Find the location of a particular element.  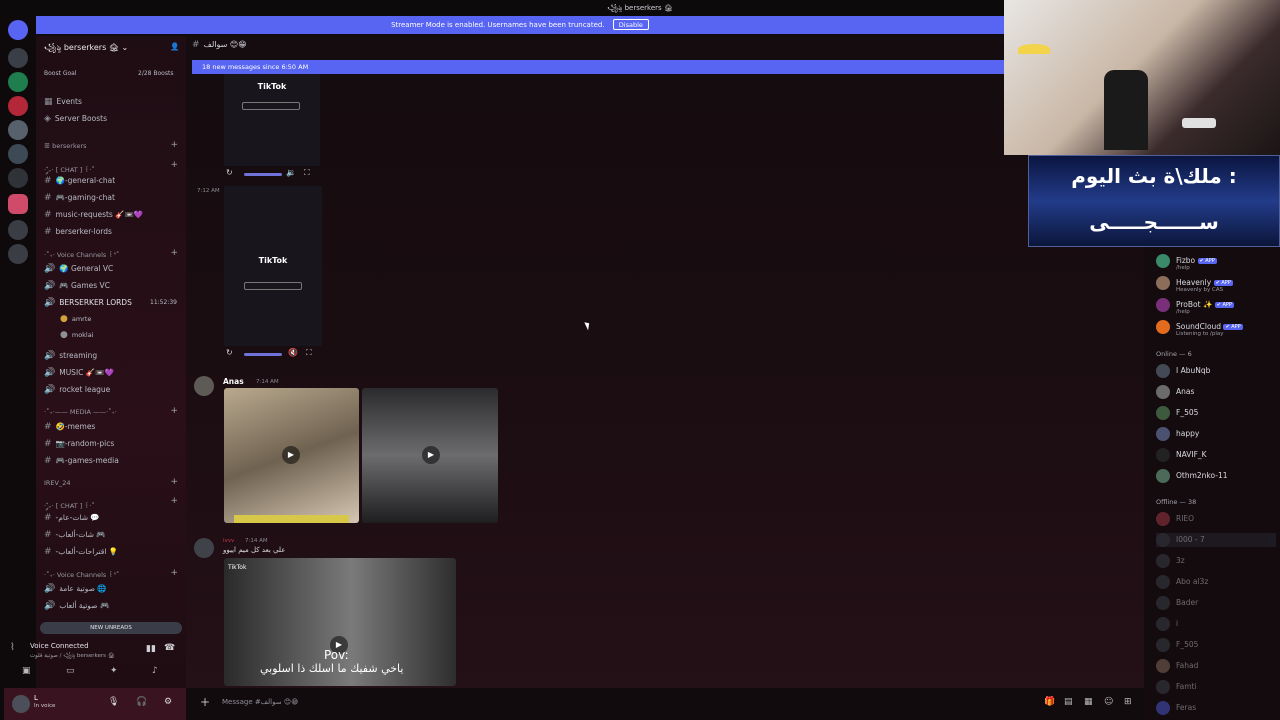

member-online: Anas is located at coordinates (1175, 392).